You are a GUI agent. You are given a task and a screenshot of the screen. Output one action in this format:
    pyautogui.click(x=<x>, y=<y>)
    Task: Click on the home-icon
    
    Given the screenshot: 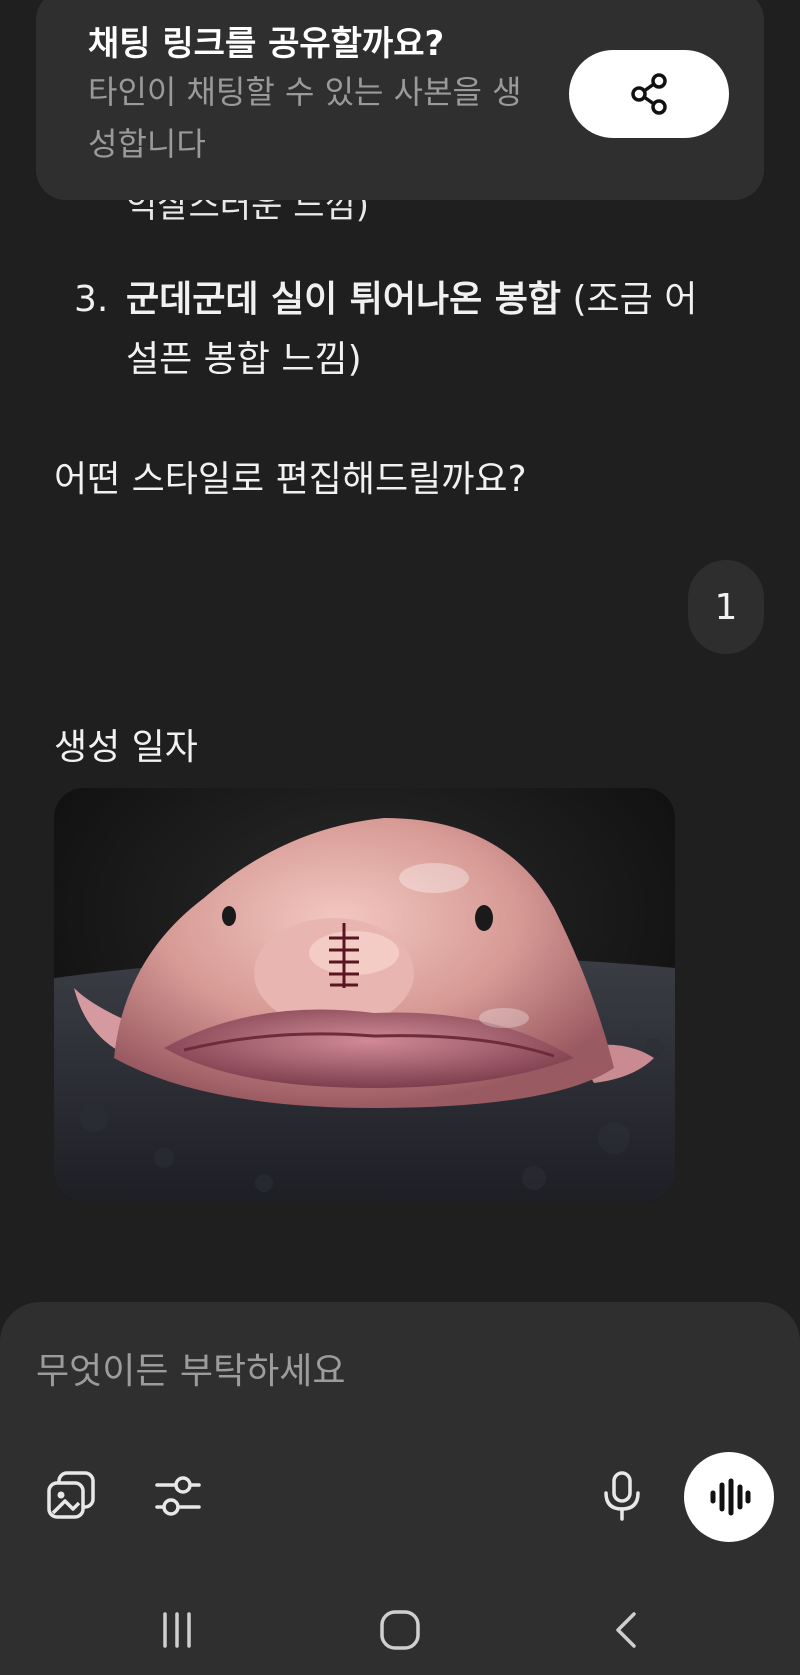 What is the action you would take?
    pyautogui.click(x=400, y=1630)
    